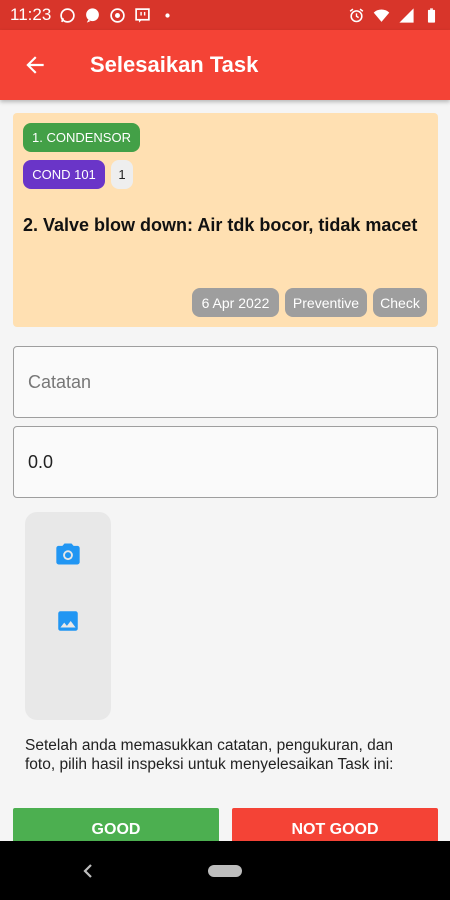 This screenshot has width=450, height=900. Describe the element at coordinates (64, 174) in the screenshot. I see `asset-code-chip: COND 101` at that location.